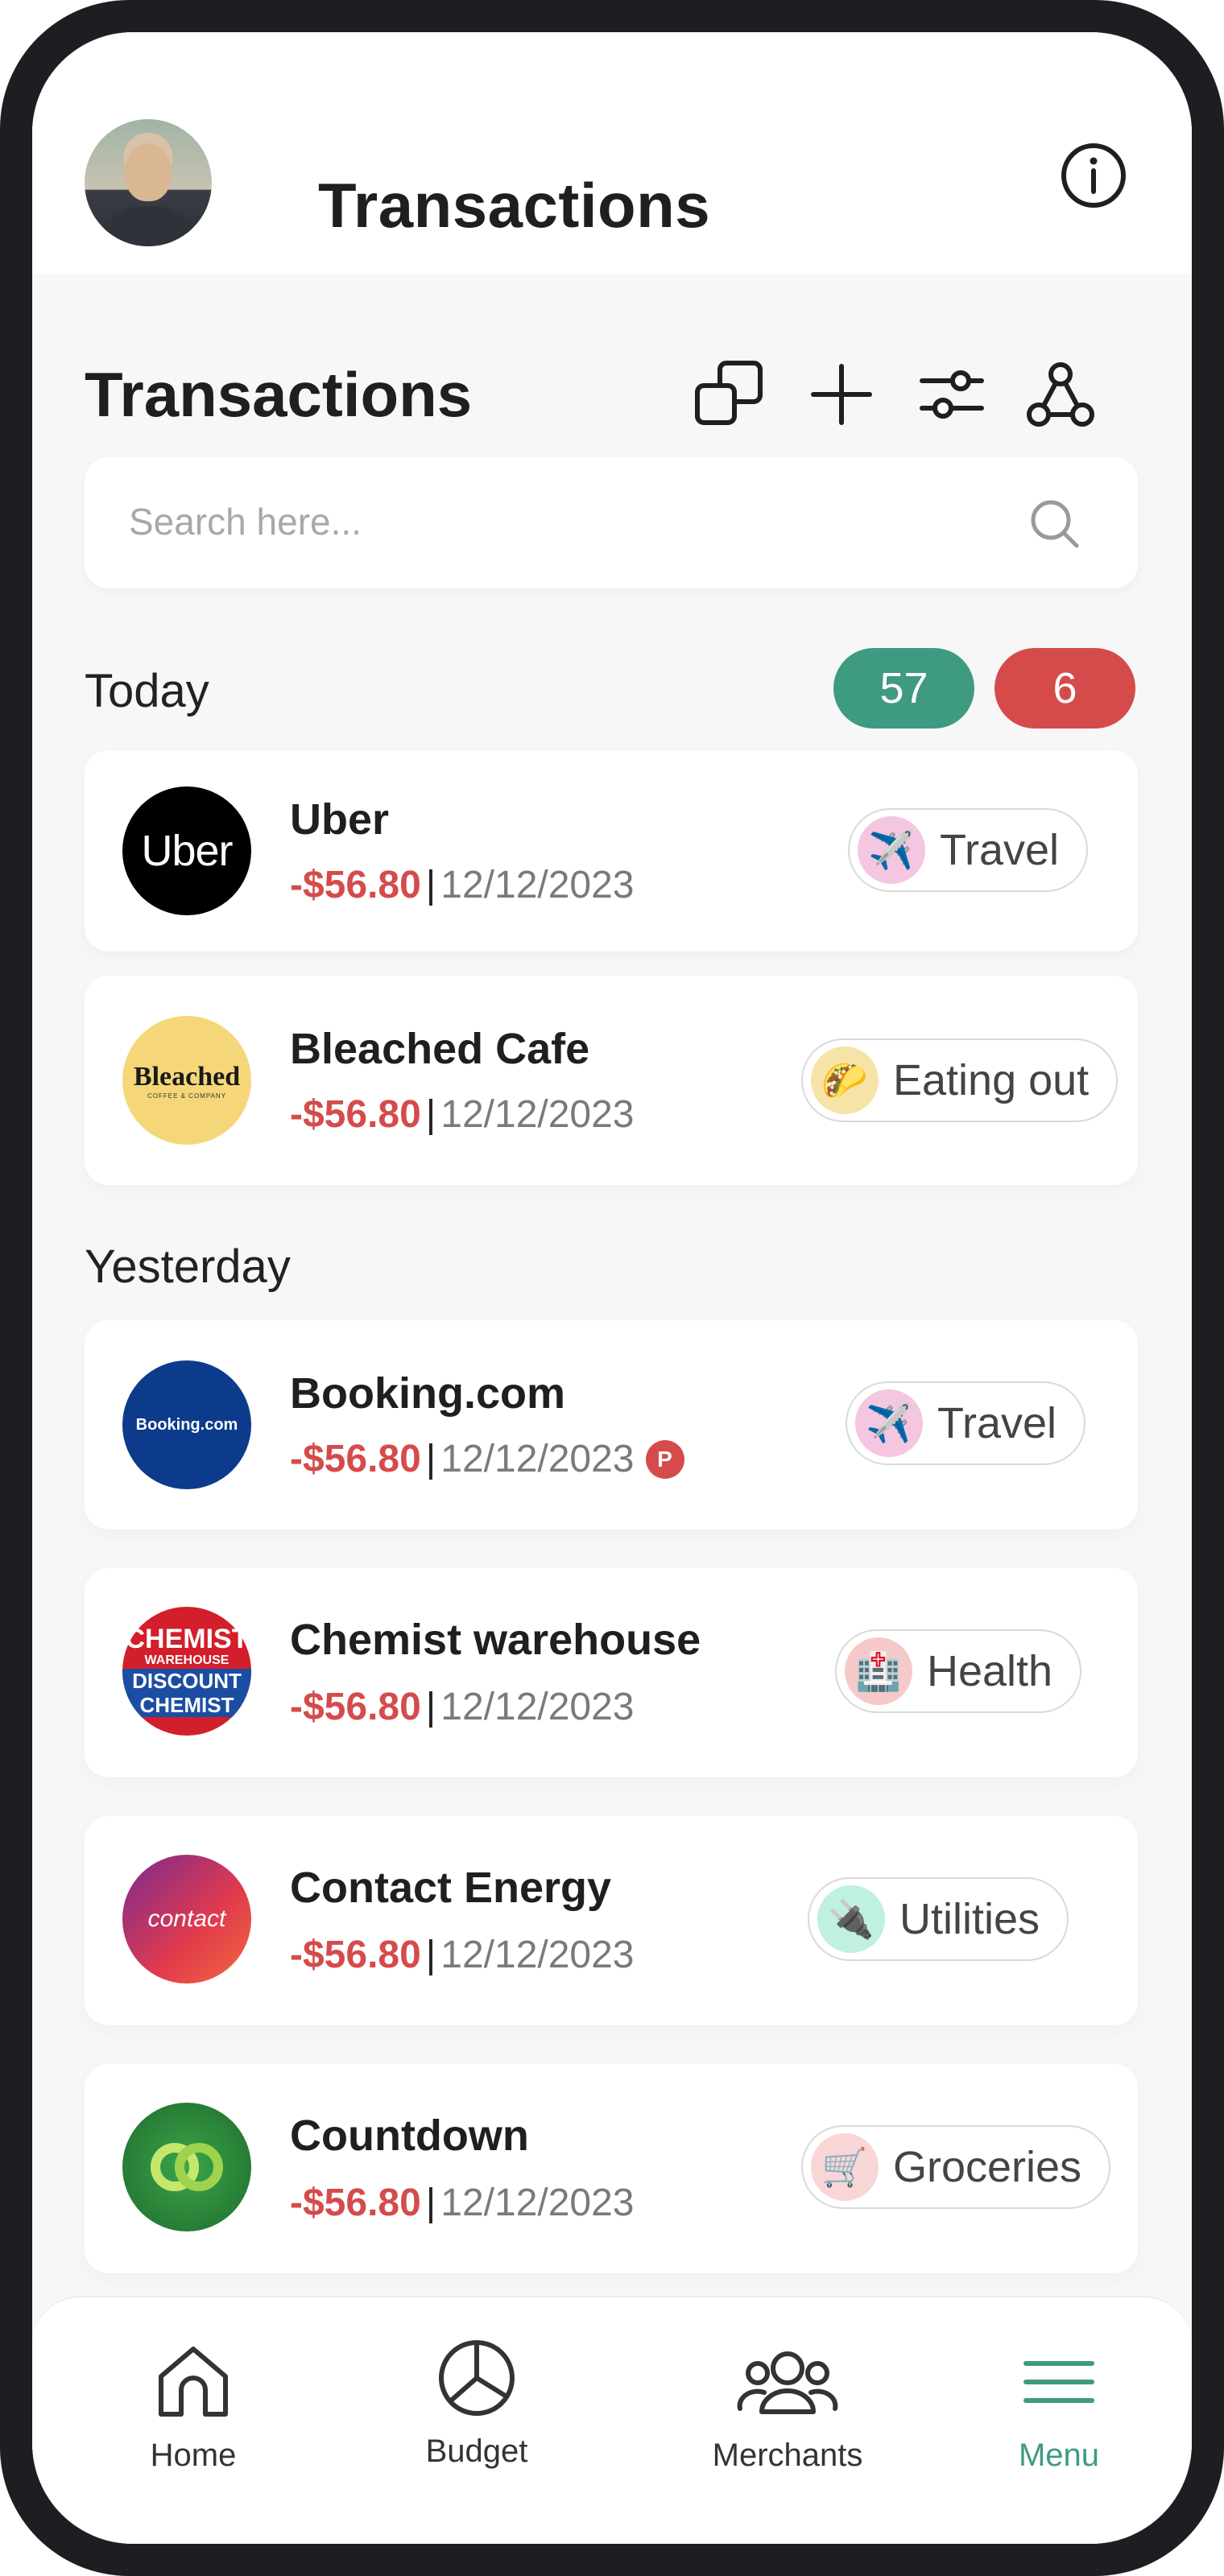  I want to click on app-bar: Transactions, so click(612, 153).